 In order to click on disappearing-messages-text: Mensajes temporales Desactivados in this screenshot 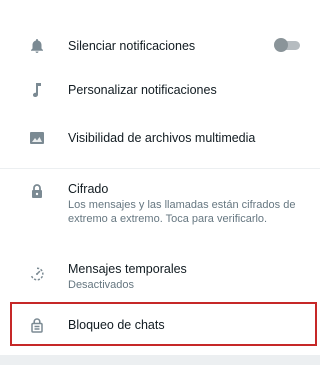, I will do `click(184, 277)`.